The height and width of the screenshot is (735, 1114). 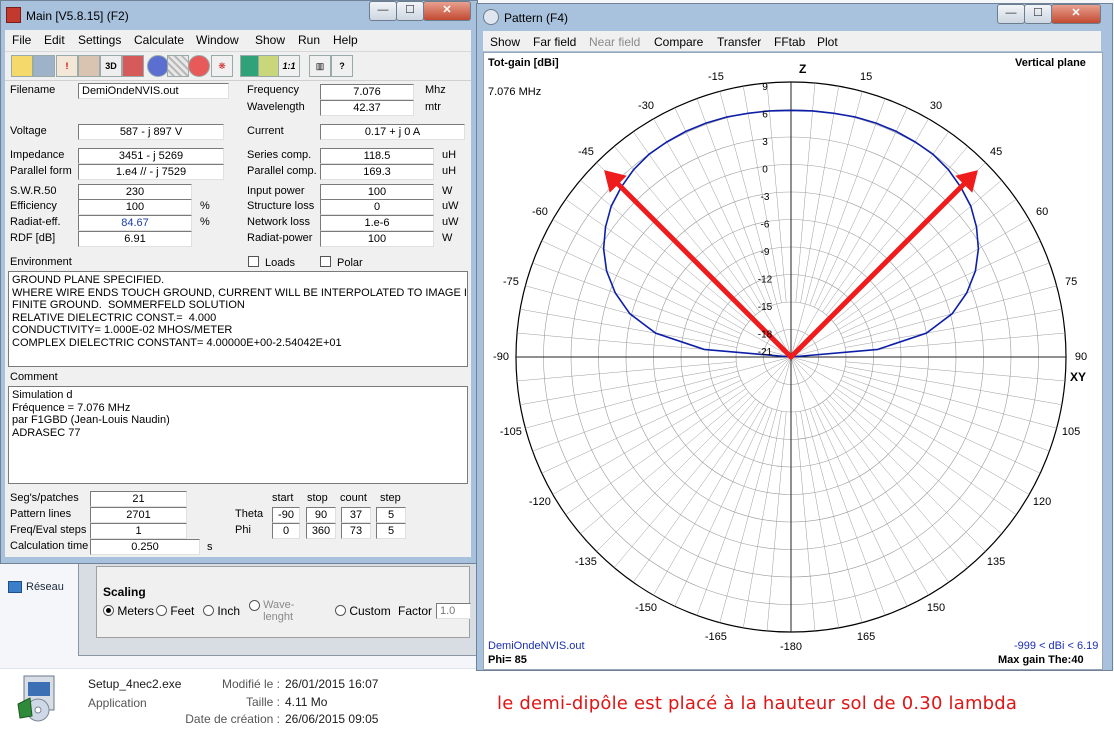 I want to click on freq-steps-label: Freq/Eval steps, so click(x=48, y=530).